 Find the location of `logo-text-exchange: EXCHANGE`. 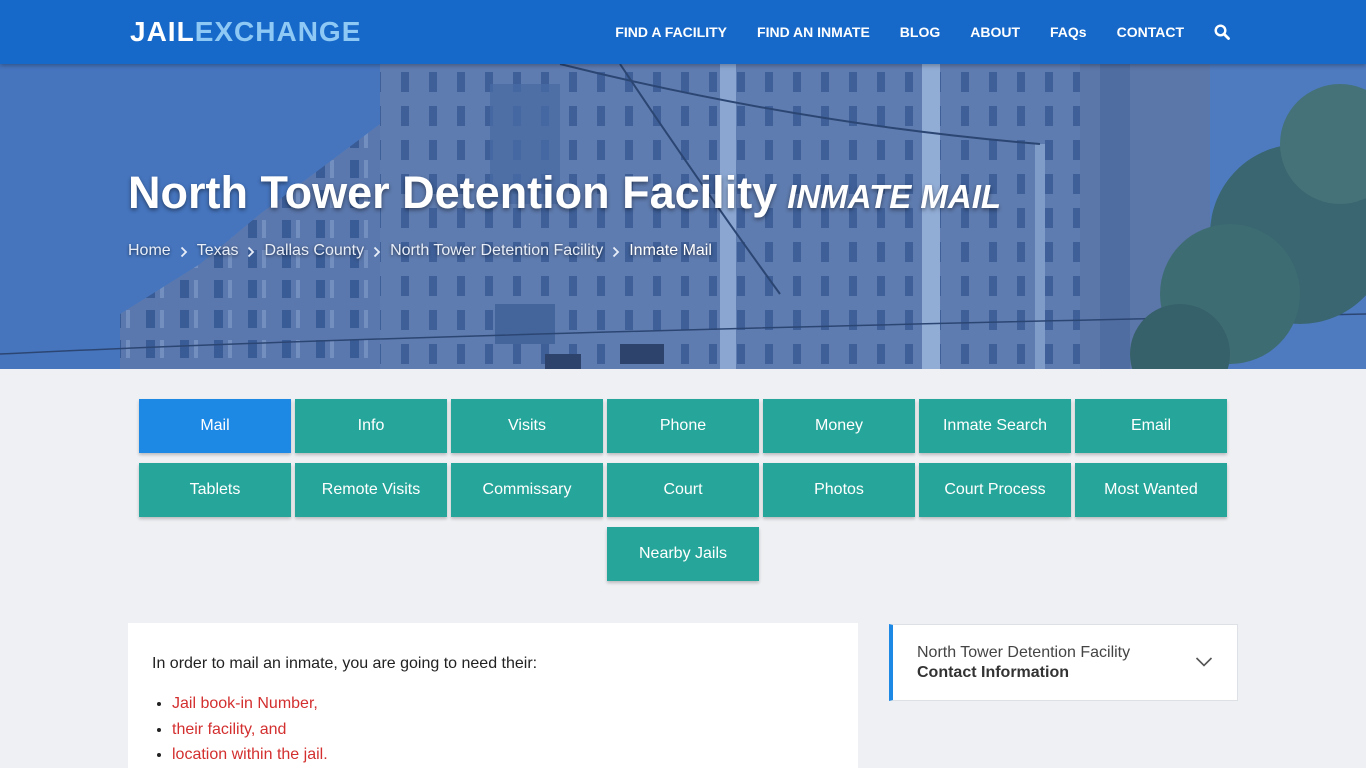

logo-text-exchange: EXCHANGE is located at coordinates (278, 31).